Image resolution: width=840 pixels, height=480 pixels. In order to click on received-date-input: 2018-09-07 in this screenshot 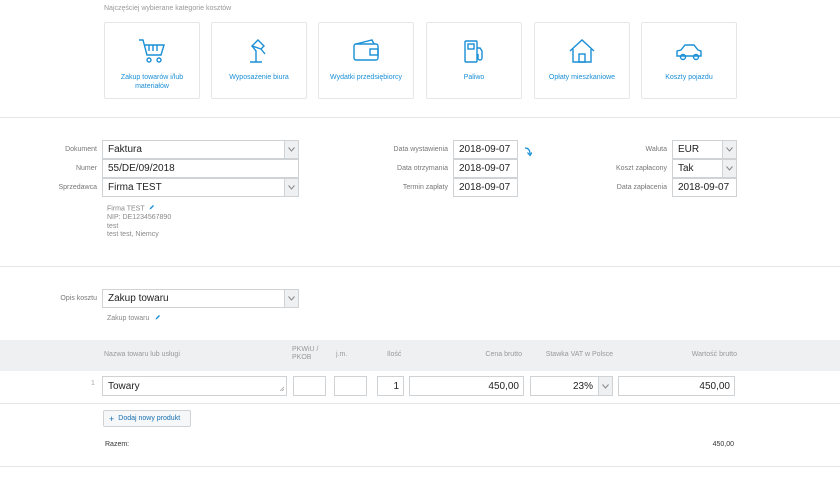, I will do `click(485, 168)`.